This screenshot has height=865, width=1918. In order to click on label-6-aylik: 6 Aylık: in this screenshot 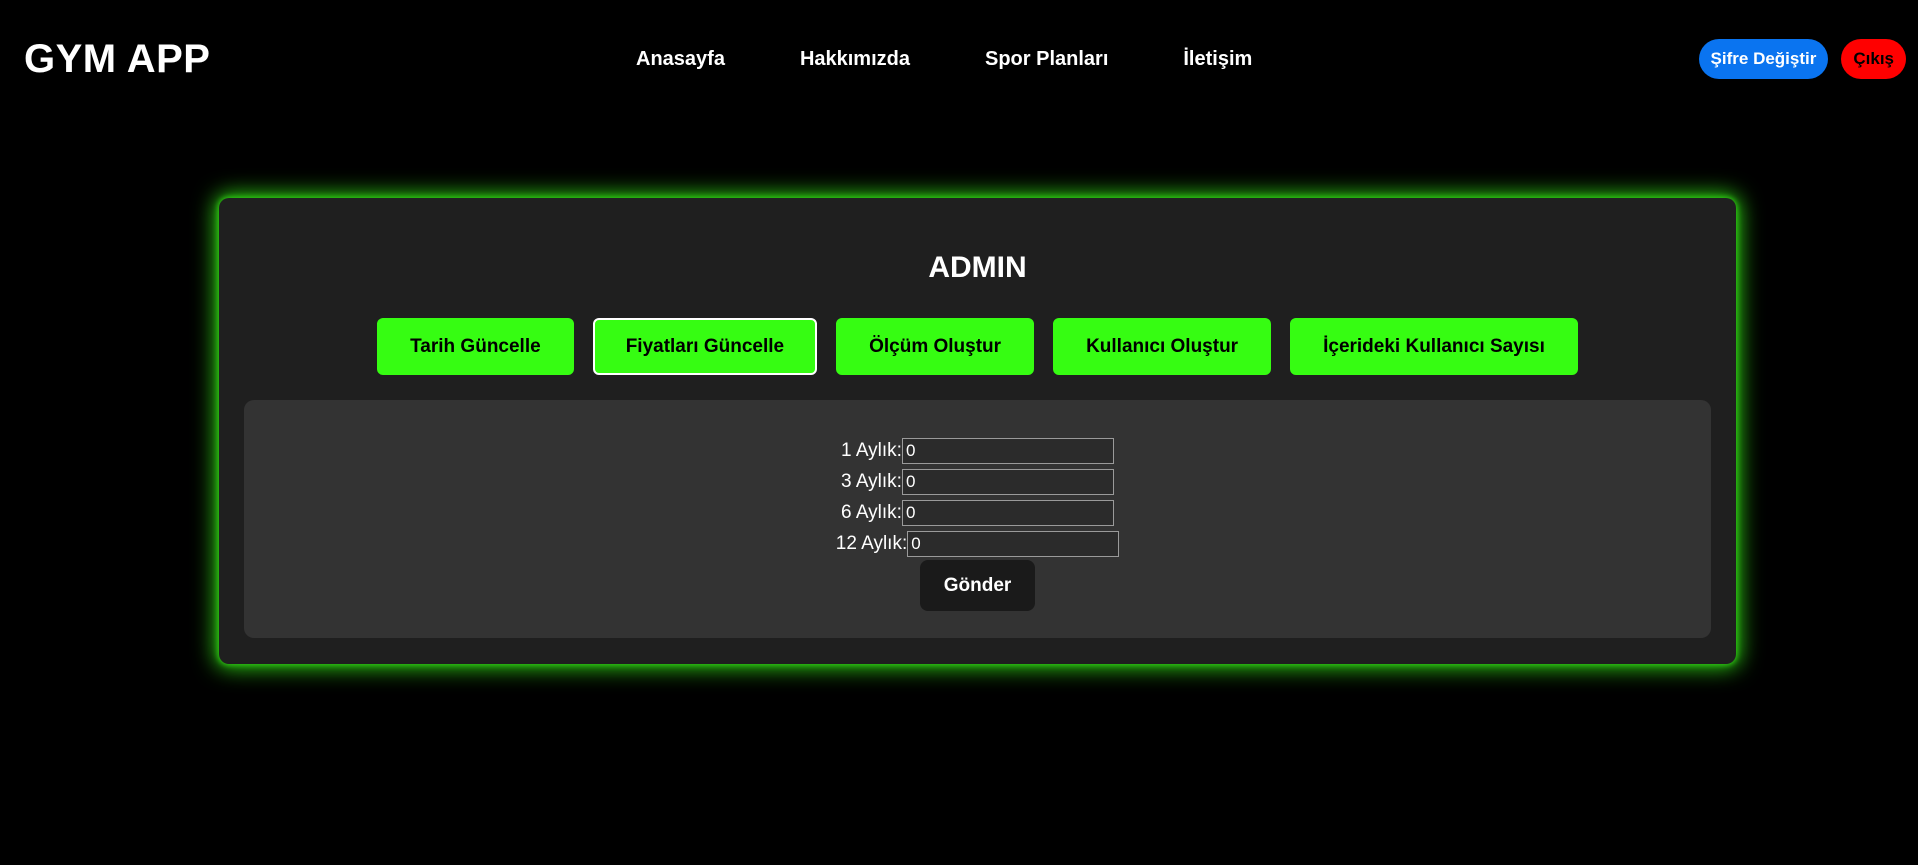, I will do `click(871, 512)`.